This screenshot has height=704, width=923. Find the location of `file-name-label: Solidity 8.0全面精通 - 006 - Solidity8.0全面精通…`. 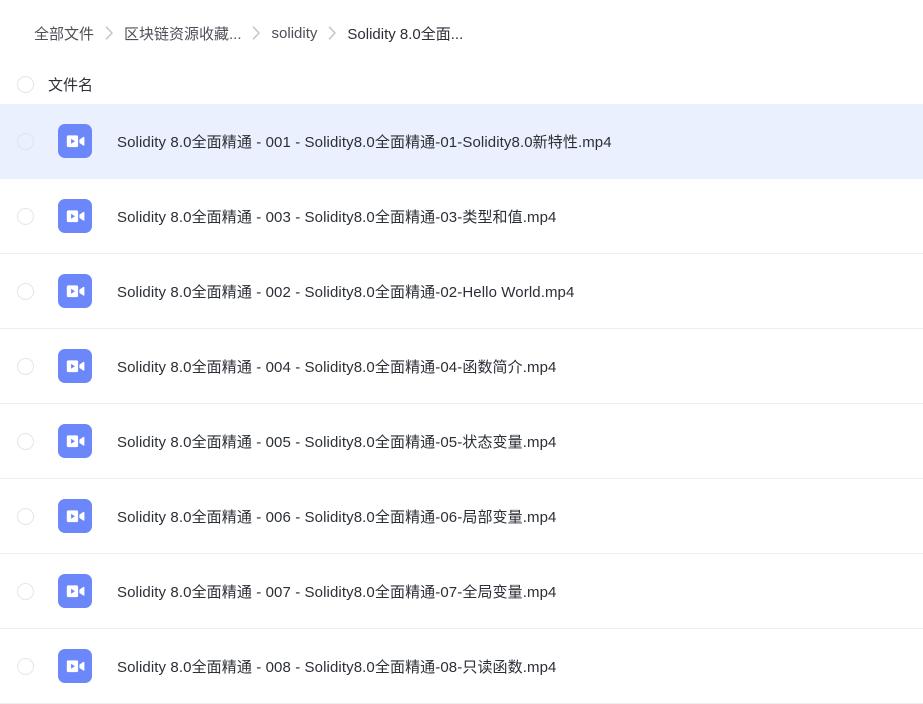

file-name-label: Solidity 8.0全面精通 - 006 - Solidity8.0全面精通… is located at coordinates (337, 517).